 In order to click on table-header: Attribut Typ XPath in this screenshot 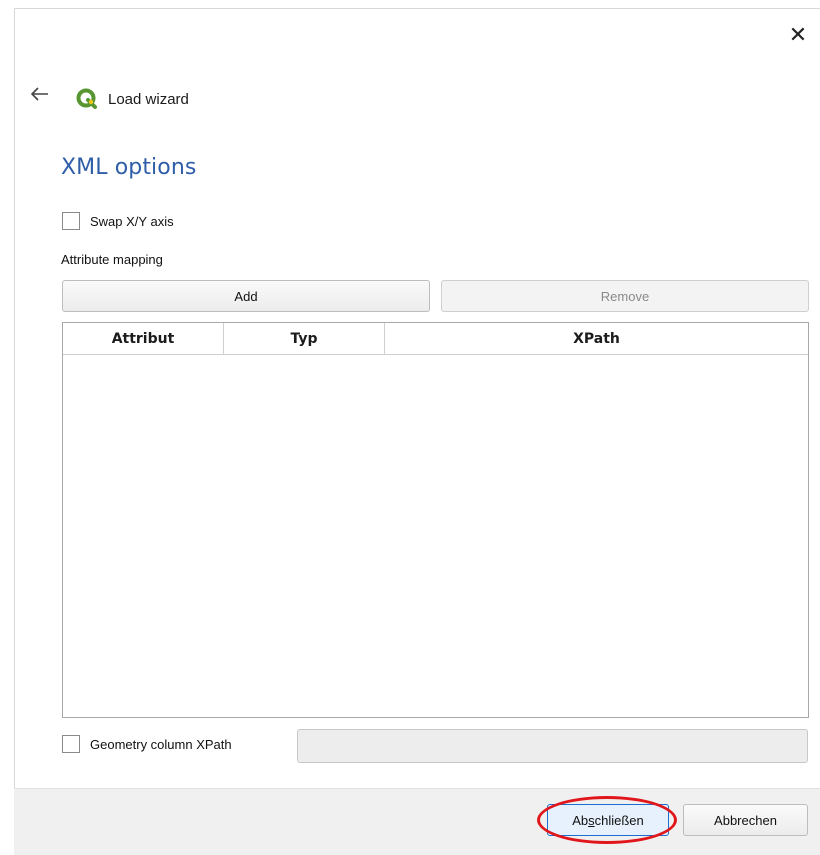, I will do `click(435, 339)`.